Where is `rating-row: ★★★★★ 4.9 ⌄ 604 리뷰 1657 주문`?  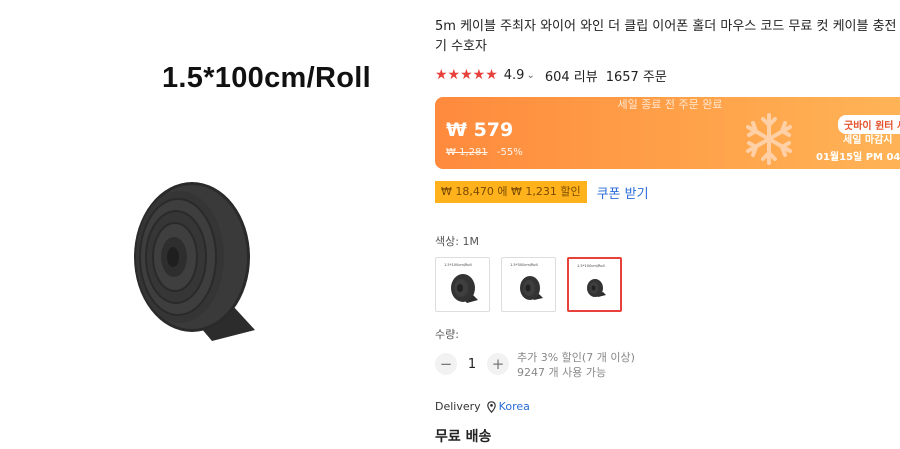
rating-row: ★★★★★ 4.9 ⌄ 604 리뷰 1657 주문 is located at coordinates (551, 75).